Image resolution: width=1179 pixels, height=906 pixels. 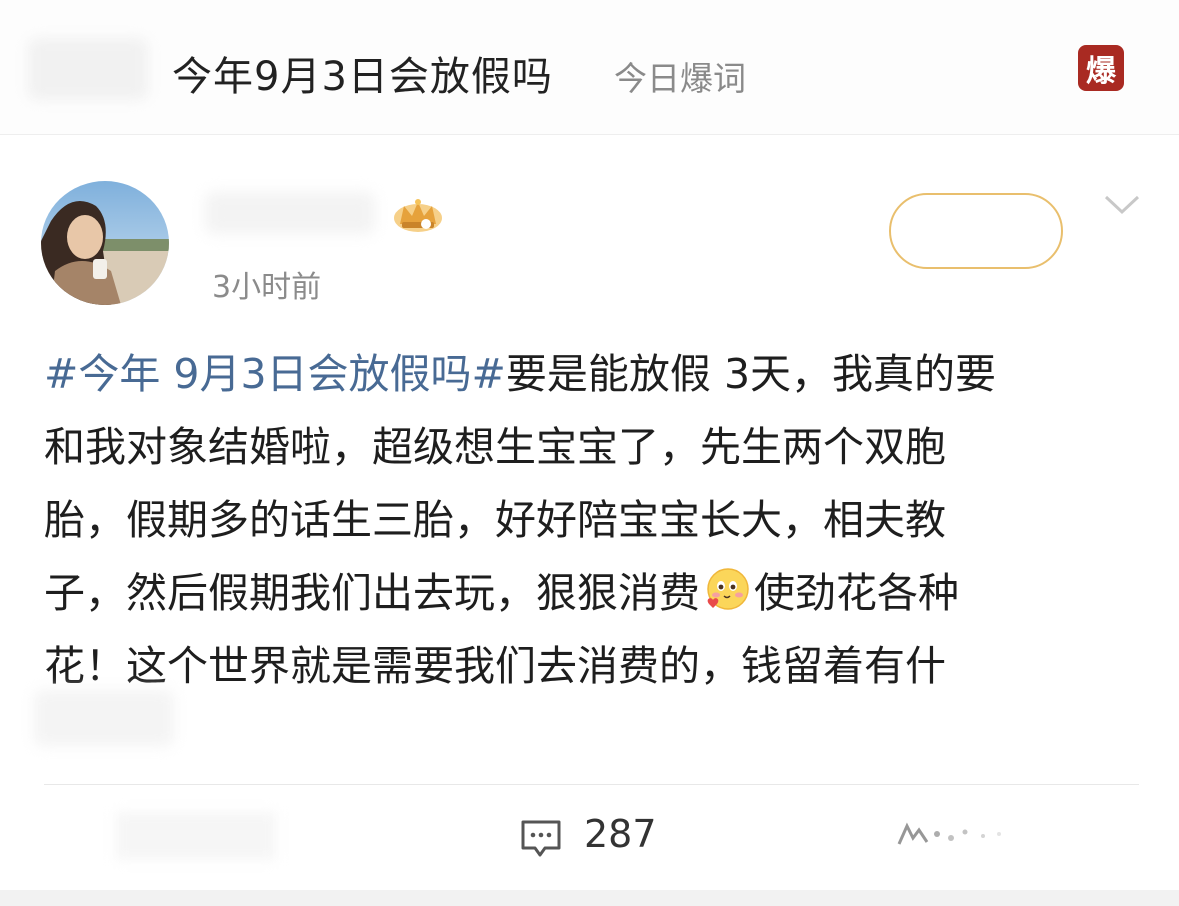 What do you see at coordinates (267, 287) in the screenshot?
I see `post-time: 3小时前` at bounding box center [267, 287].